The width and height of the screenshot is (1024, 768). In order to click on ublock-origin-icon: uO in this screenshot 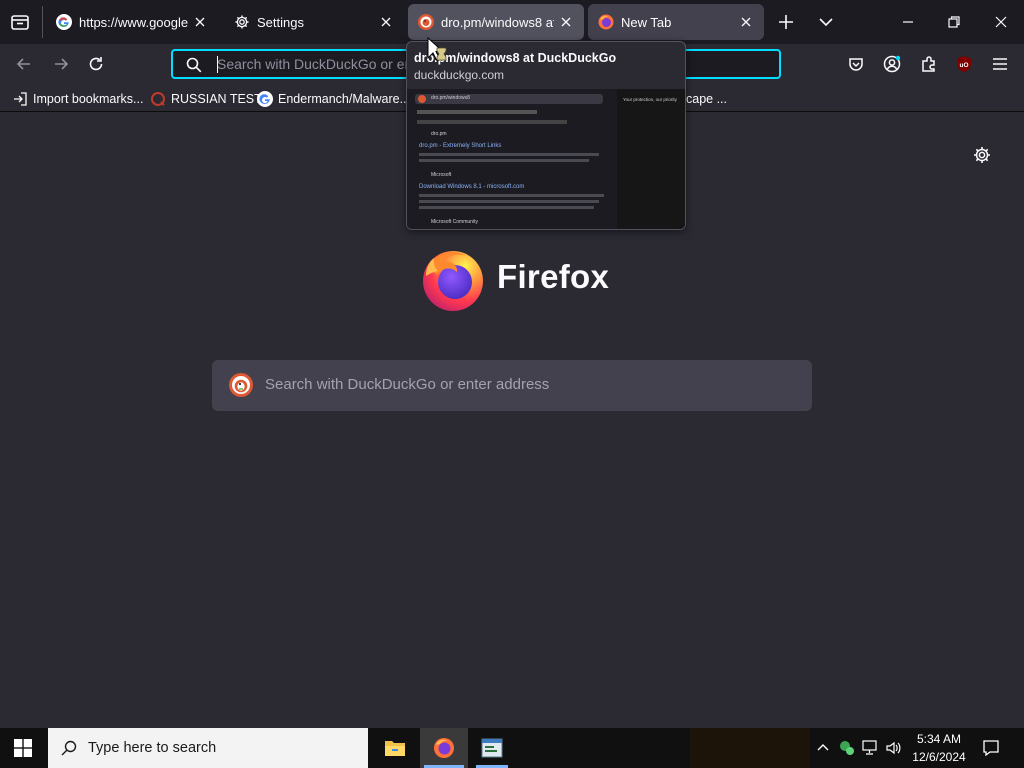, I will do `click(964, 64)`.